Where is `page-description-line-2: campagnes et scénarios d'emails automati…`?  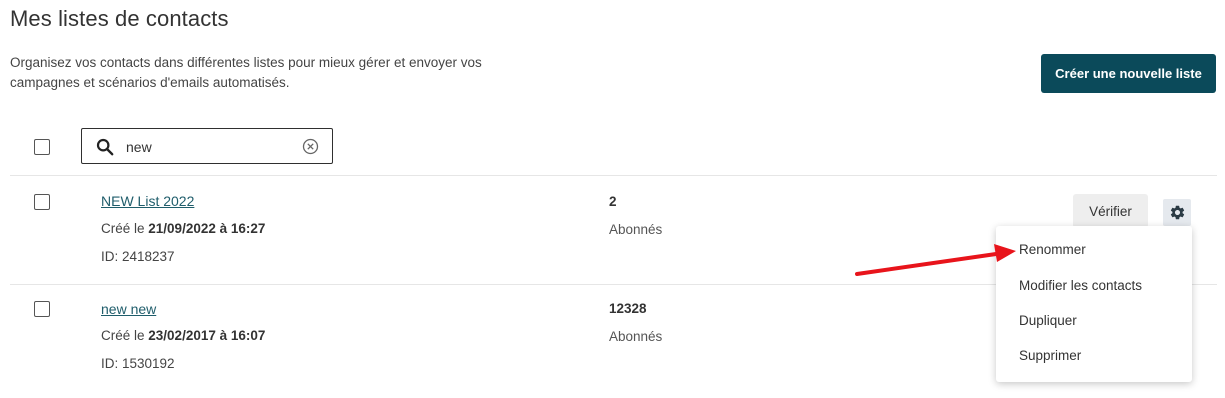
page-description-line-2: campagnes et scénarios d'emails automati… is located at coordinates (150, 82).